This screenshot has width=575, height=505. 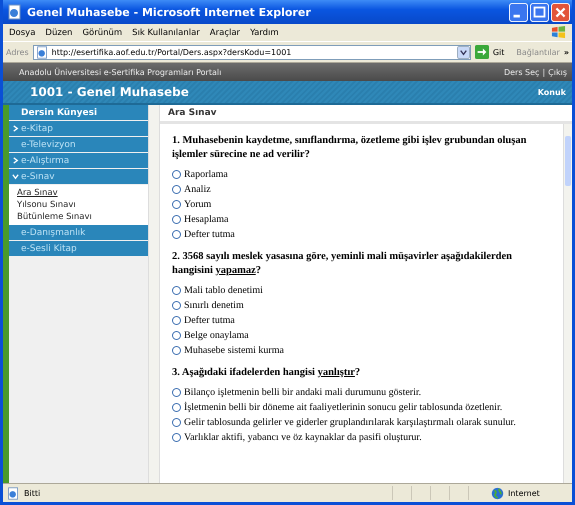 What do you see at coordinates (539, 12) in the screenshot?
I see `maximize-icon` at bounding box center [539, 12].